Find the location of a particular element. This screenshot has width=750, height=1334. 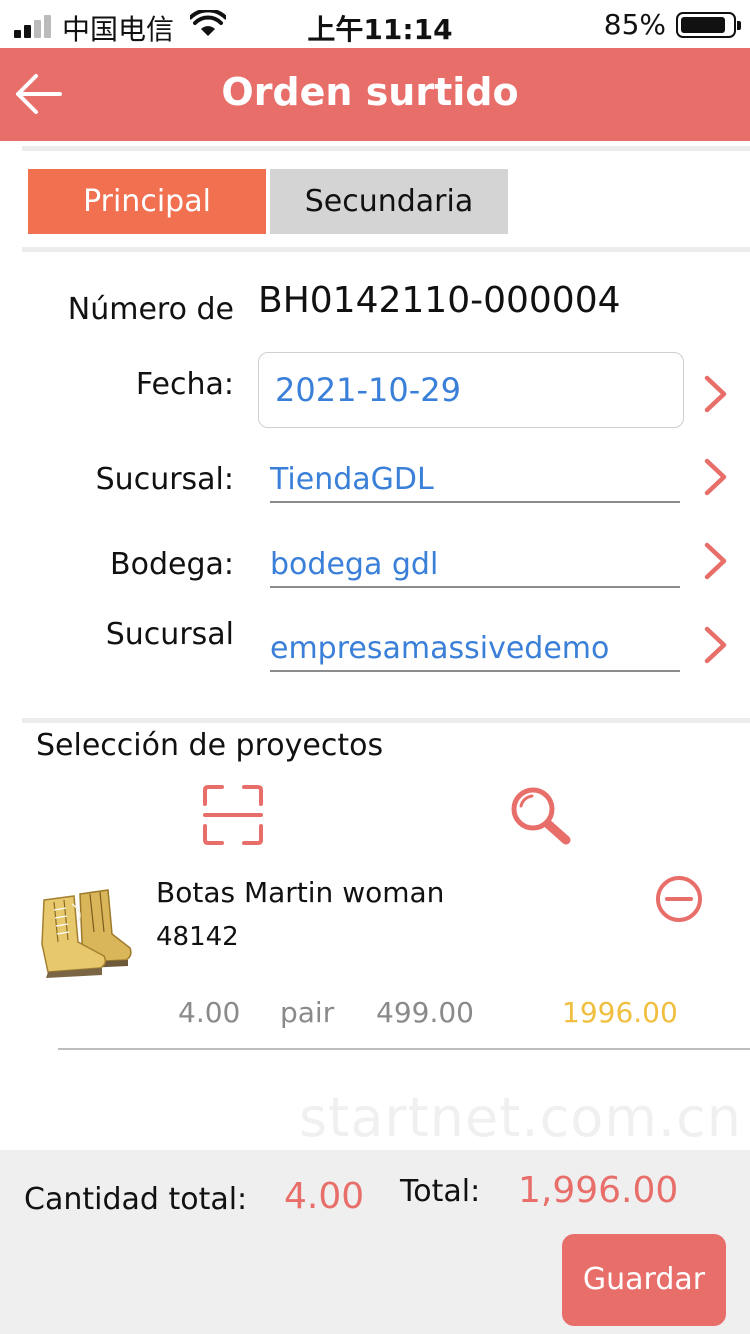

item-amount: 1996.00 is located at coordinates (620, 1012).